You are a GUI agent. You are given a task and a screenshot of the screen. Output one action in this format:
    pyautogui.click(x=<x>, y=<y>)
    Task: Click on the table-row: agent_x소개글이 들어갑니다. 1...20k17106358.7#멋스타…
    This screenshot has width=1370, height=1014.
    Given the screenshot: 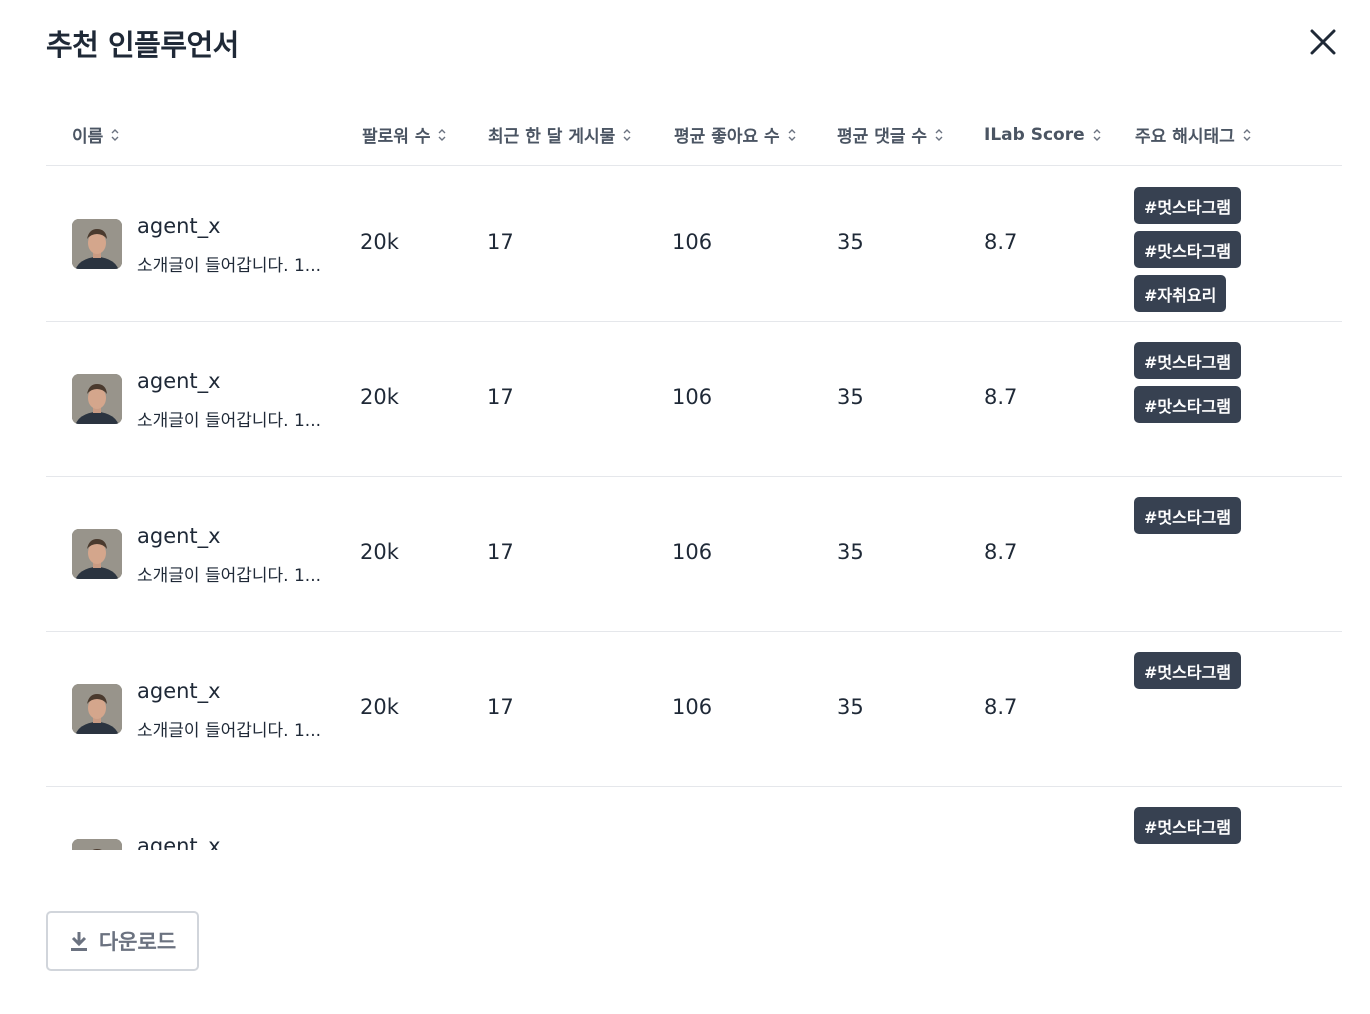 What is the action you would take?
    pyautogui.click(x=694, y=818)
    